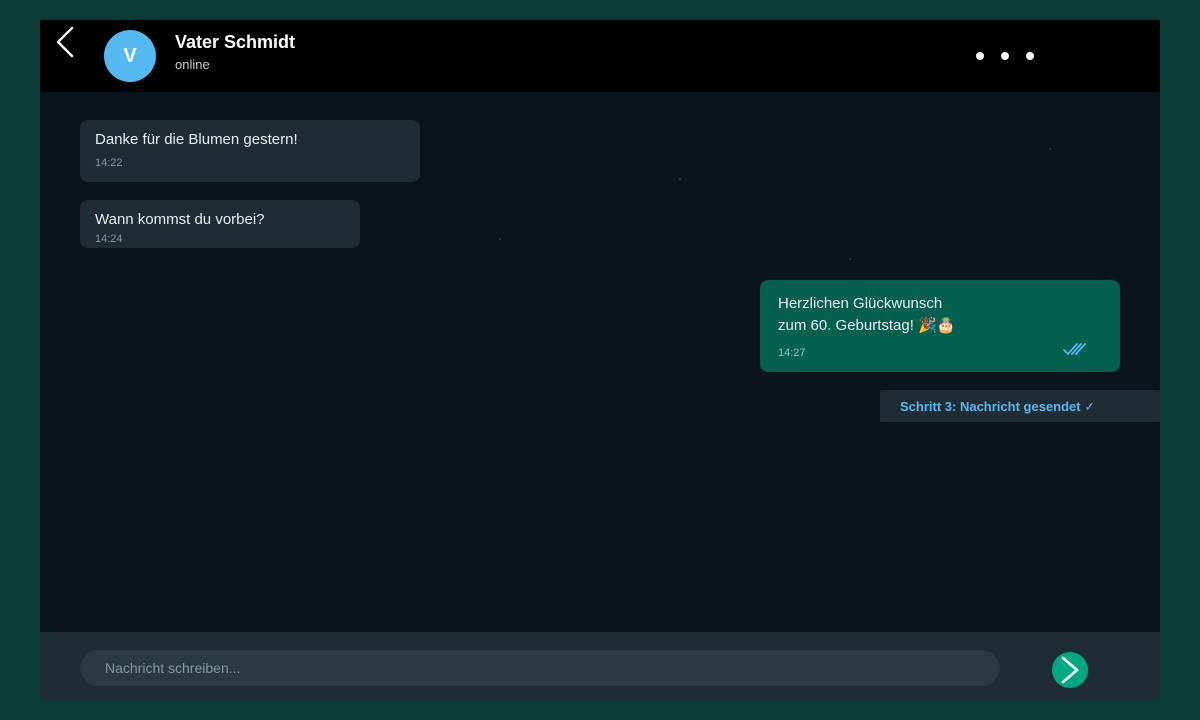  I want to click on chevron-left-icon, so click(65, 42).